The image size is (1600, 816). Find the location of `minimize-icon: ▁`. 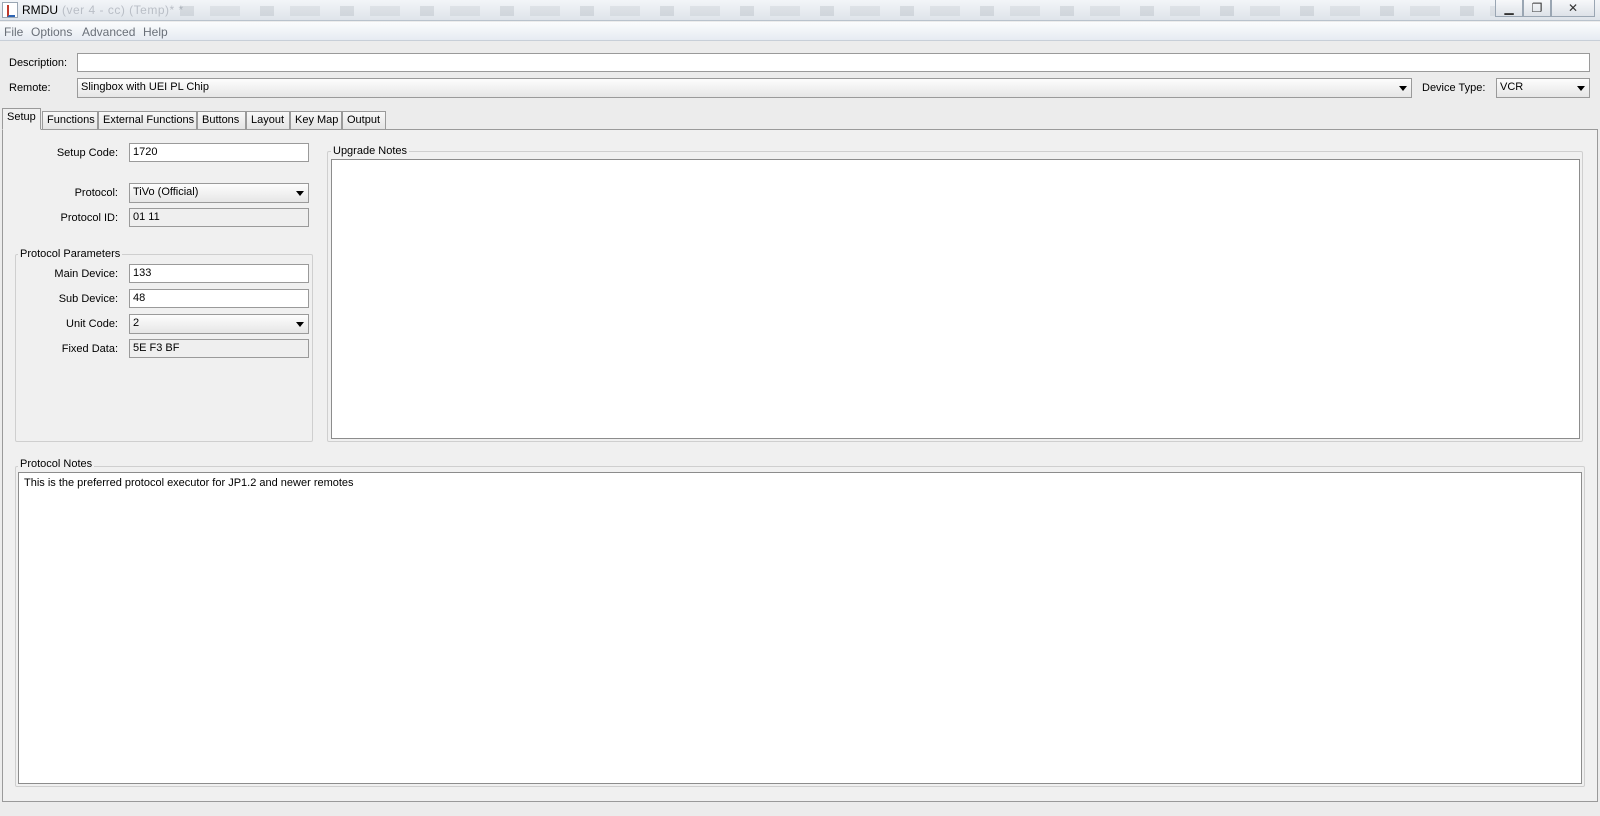

minimize-icon: ▁ is located at coordinates (1509, 8).